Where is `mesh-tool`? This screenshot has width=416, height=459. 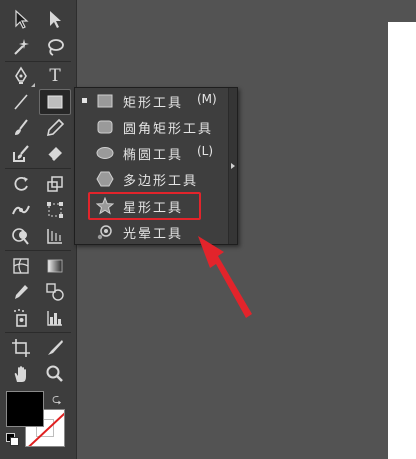 mesh-tool is located at coordinates (21, 266).